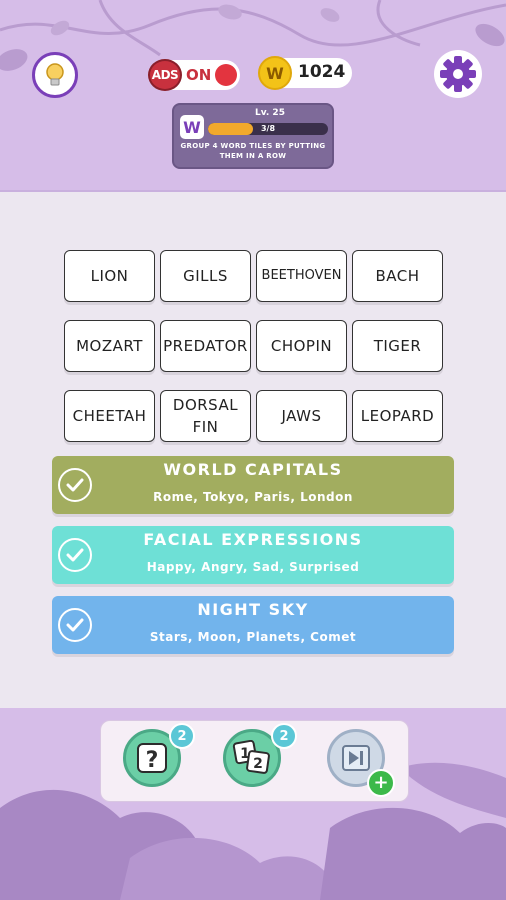 Image resolution: width=506 pixels, height=900 pixels. What do you see at coordinates (253, 469) in the screenshot?
I see `group-title: WORLD CAPITALS` at bounding box center [253, 469].